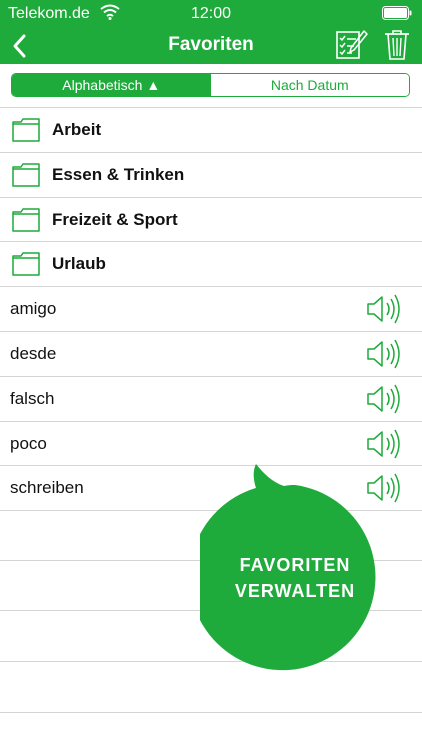  What do you see at coordinates (33, 353) in the screenshot?
I see `word-label: desde` at bounding box center [33, 353].